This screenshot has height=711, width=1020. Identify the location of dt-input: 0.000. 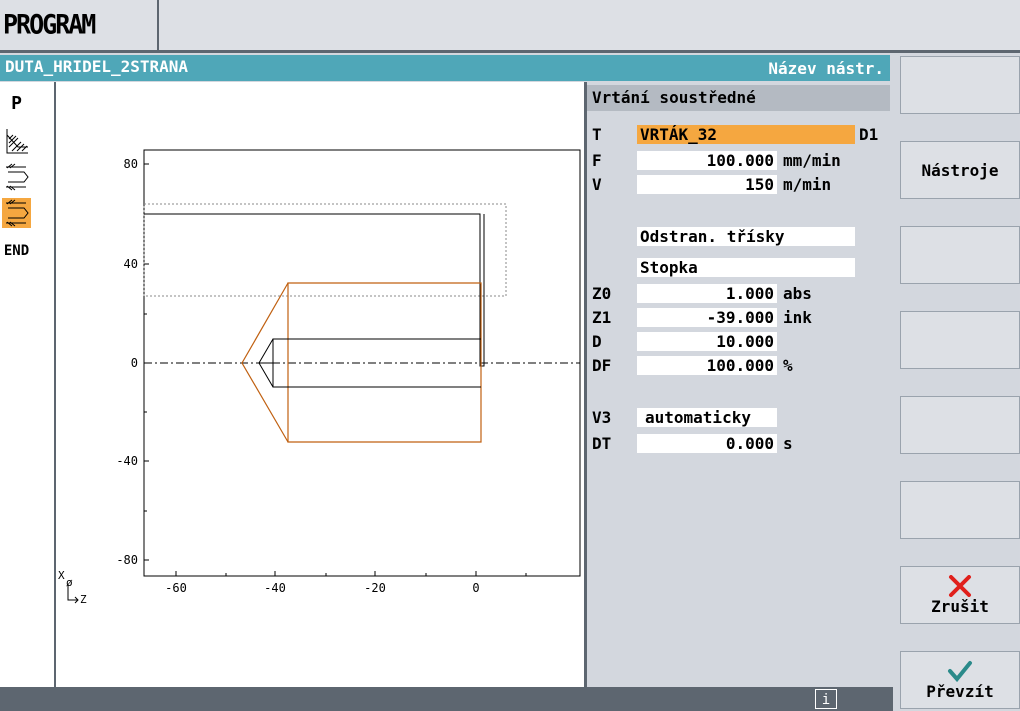
(707, 443).